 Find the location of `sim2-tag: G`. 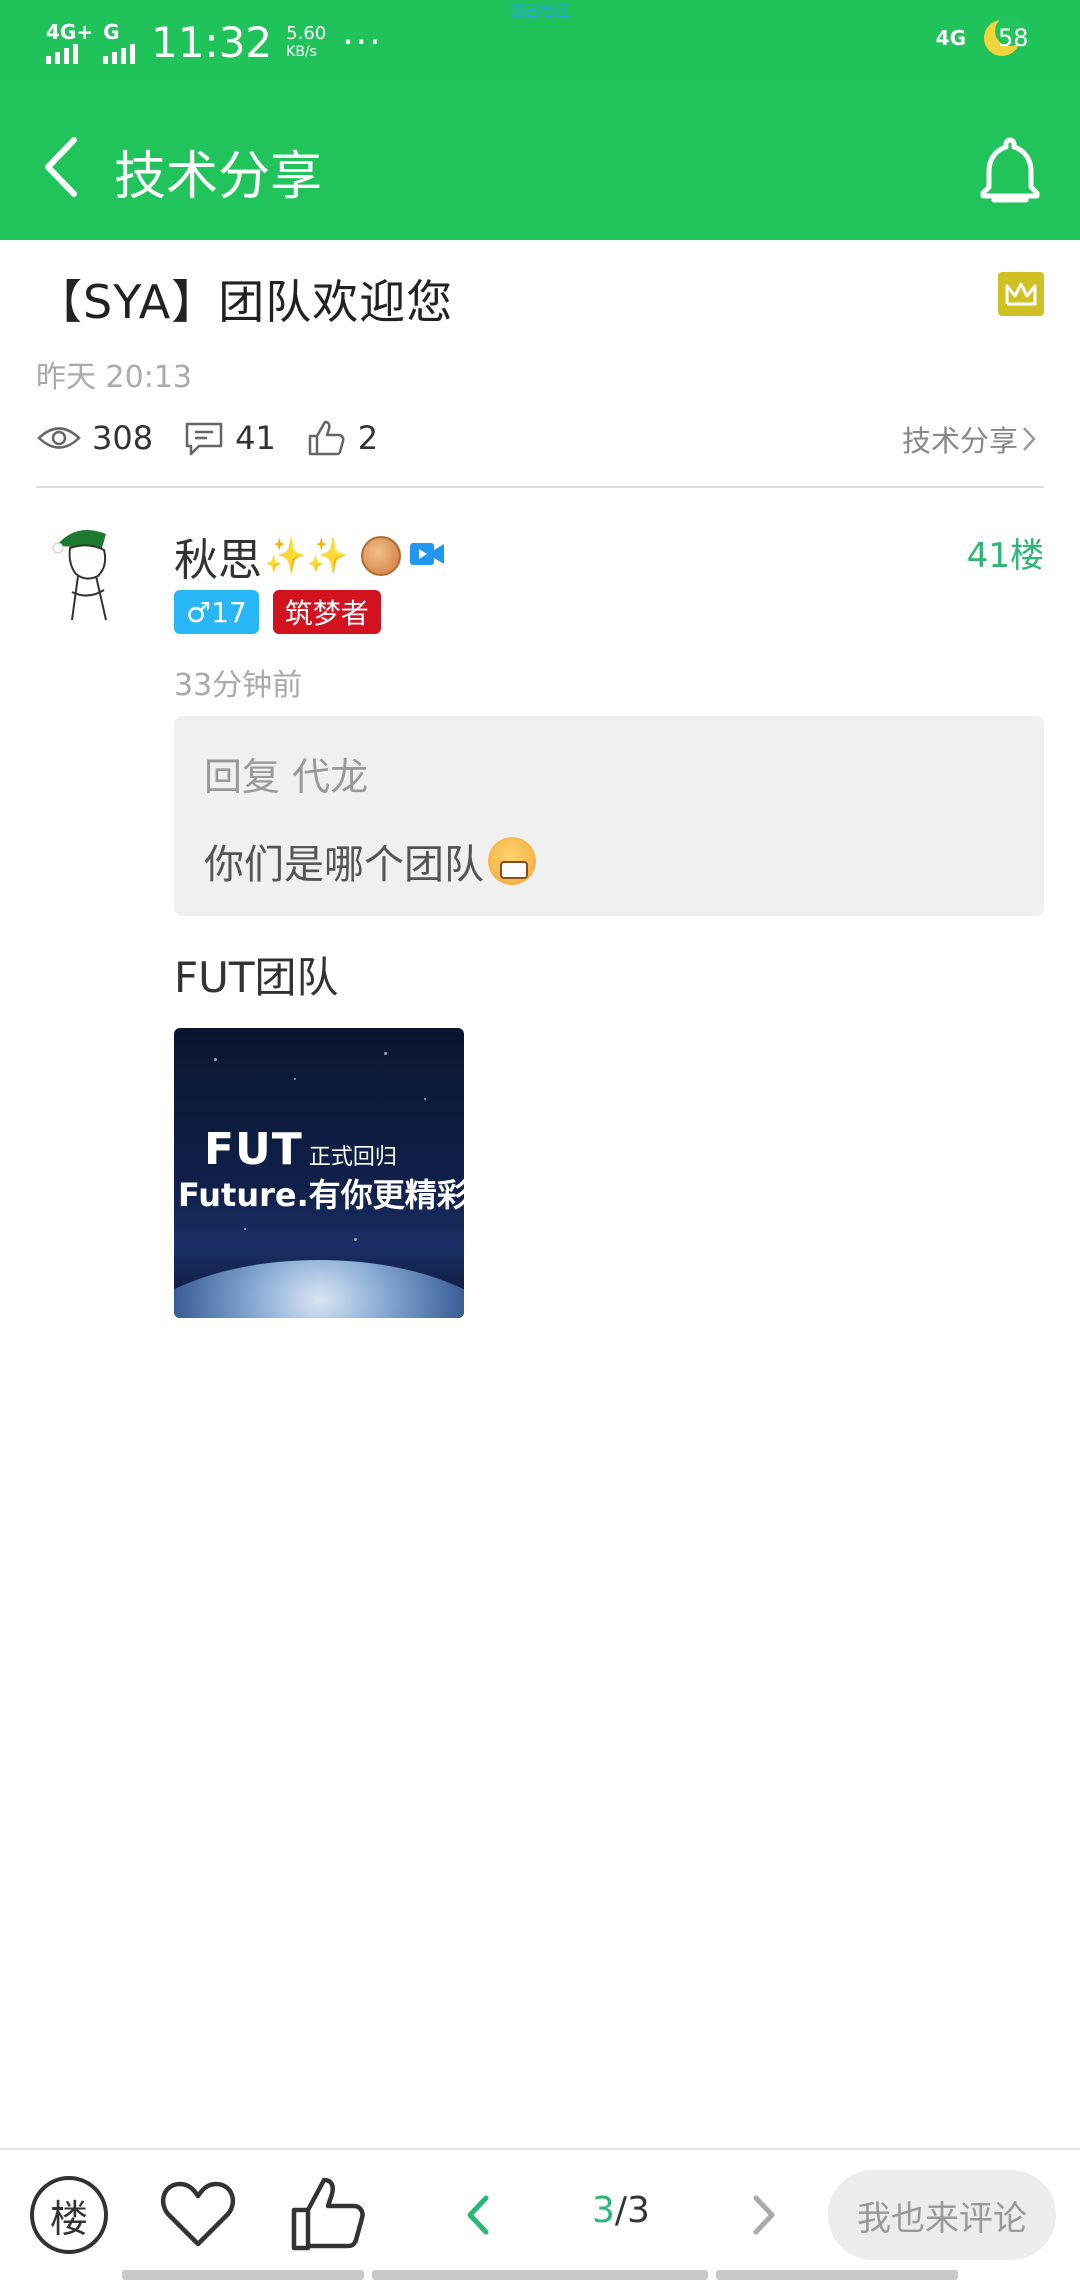

sim2-tag: G is located at coordinates (111, 31).